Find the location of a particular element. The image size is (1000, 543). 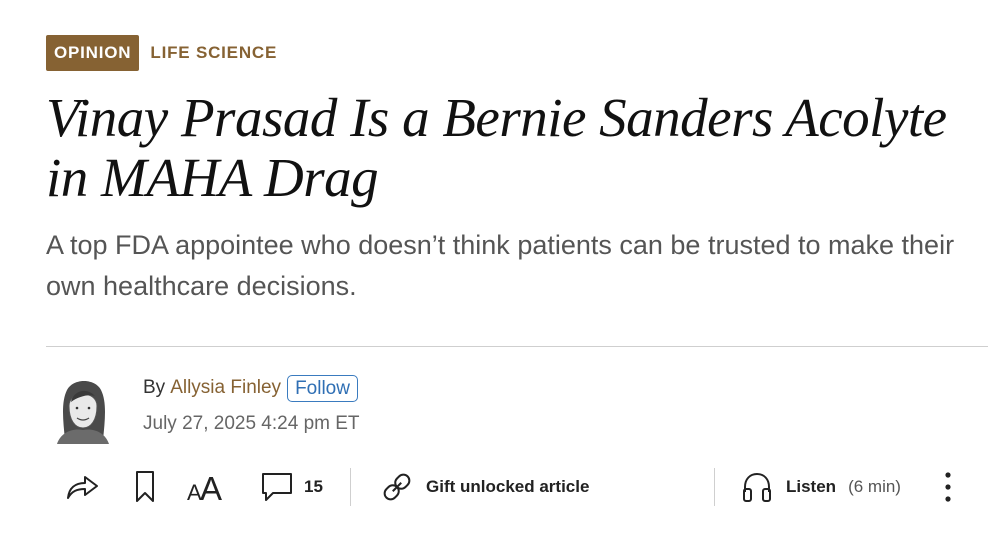

byline: By Allysia Finley Follow is located at coordinates (250, 388).